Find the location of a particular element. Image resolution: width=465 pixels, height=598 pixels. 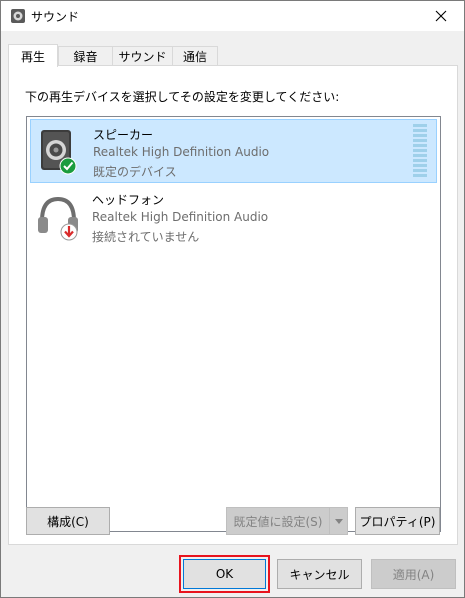

device-name: スピーカー is located at coordinates (123, 135).